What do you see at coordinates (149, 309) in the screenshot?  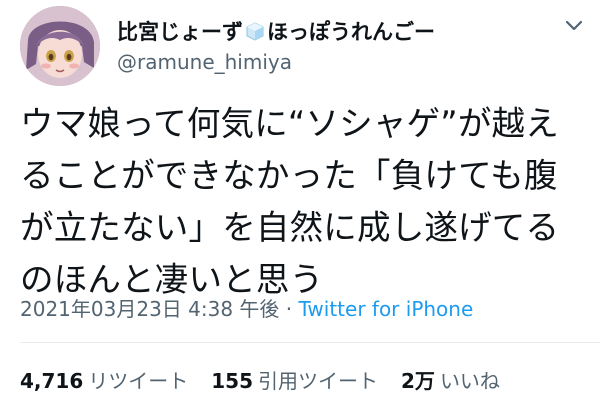 I see `timestamp: 2021年03月23日 4:38 午後` at bounding box center [149, 309].